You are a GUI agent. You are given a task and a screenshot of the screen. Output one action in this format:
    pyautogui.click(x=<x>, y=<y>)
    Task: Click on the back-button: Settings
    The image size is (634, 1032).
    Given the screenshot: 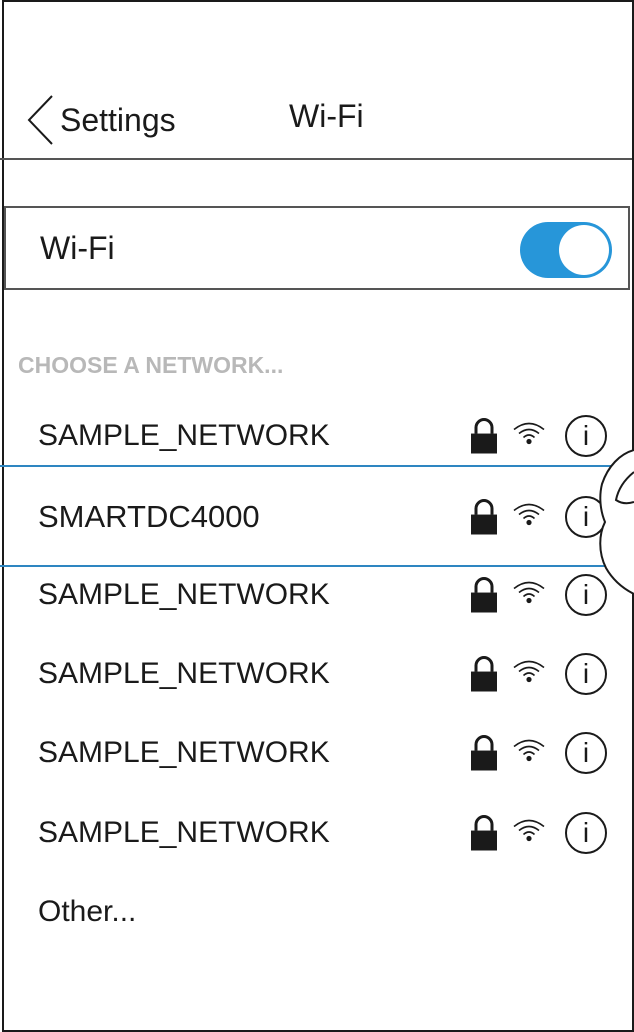 What is the action you would take?
    pyautogui.click(x=101, y=120)
    